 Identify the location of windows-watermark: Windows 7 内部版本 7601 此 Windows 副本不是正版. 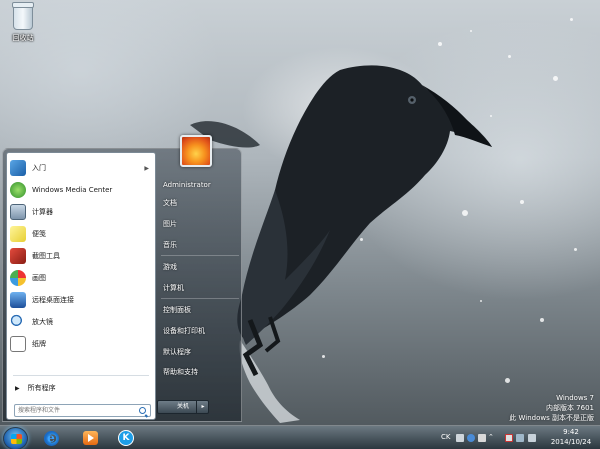
(551, 408).